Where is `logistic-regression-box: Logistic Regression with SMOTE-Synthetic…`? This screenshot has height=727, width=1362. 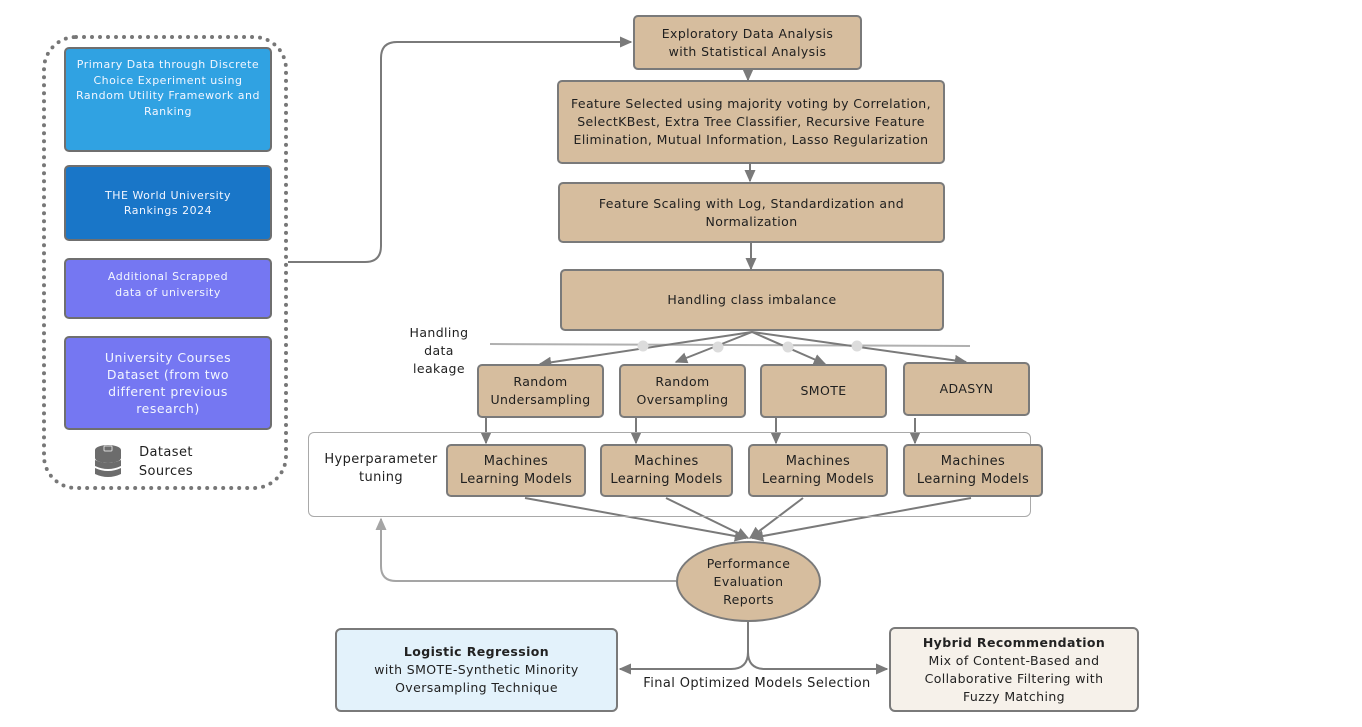 logistic-regression-box: Logistic Regression with SMOTE-Synthetic… is located at coordinates (476, 670).